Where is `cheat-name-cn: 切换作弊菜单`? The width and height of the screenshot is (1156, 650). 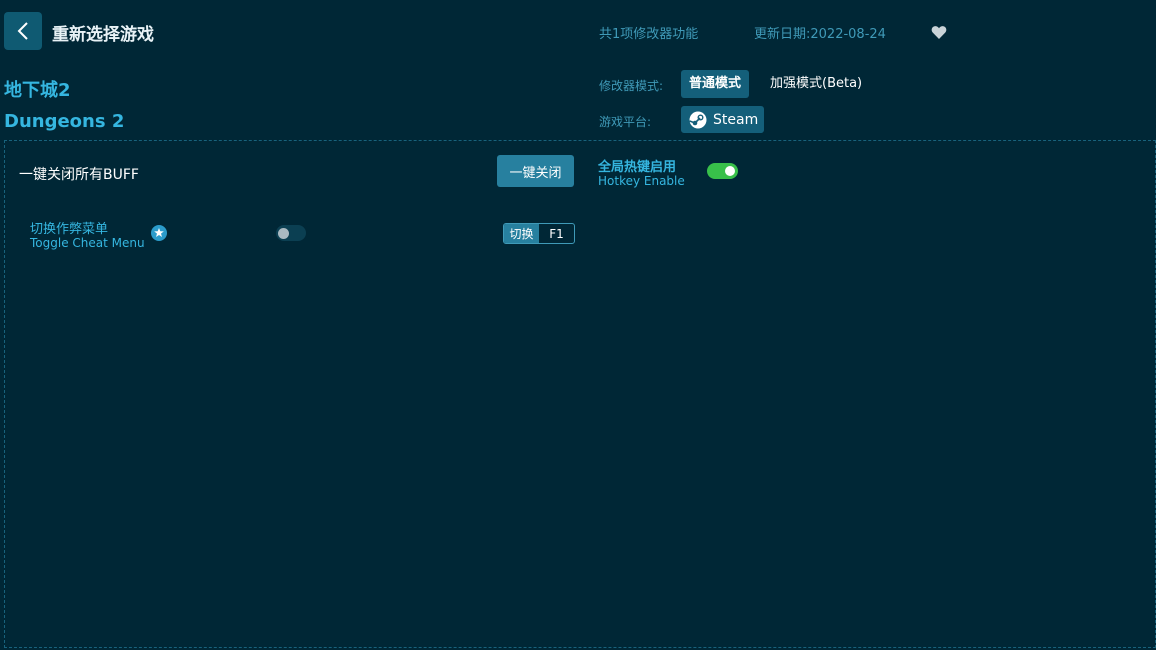 cheat-name-cn: 切换作弊菜单 is located at coordinates (69, 229).